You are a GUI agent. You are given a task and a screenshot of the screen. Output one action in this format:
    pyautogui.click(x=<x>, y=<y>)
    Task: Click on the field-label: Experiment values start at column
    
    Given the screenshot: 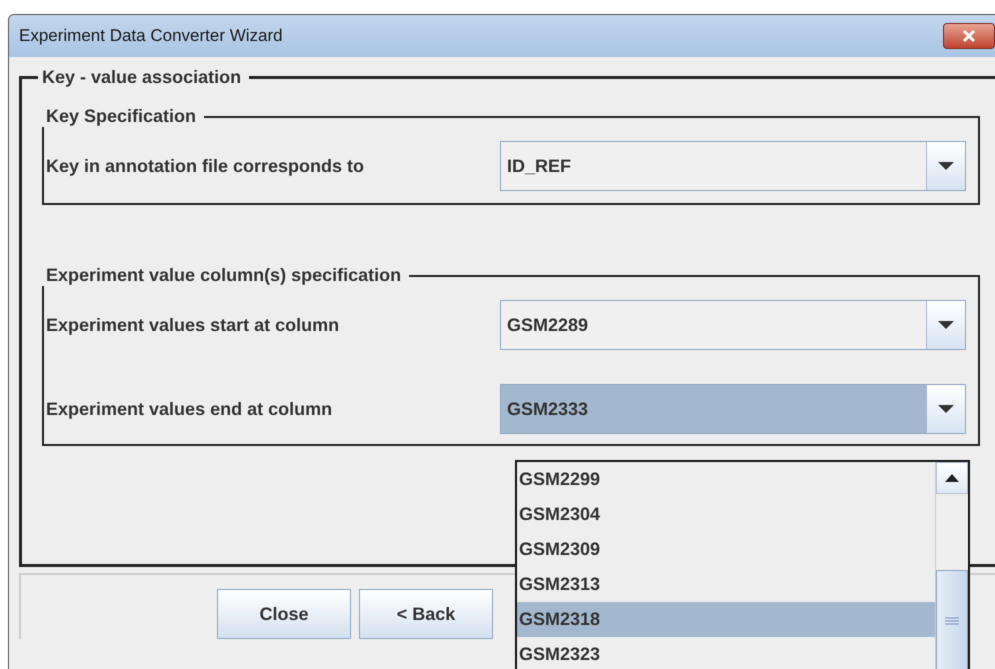 What is the action you would take?
    pyautogui.click(x=193, y=325)
    